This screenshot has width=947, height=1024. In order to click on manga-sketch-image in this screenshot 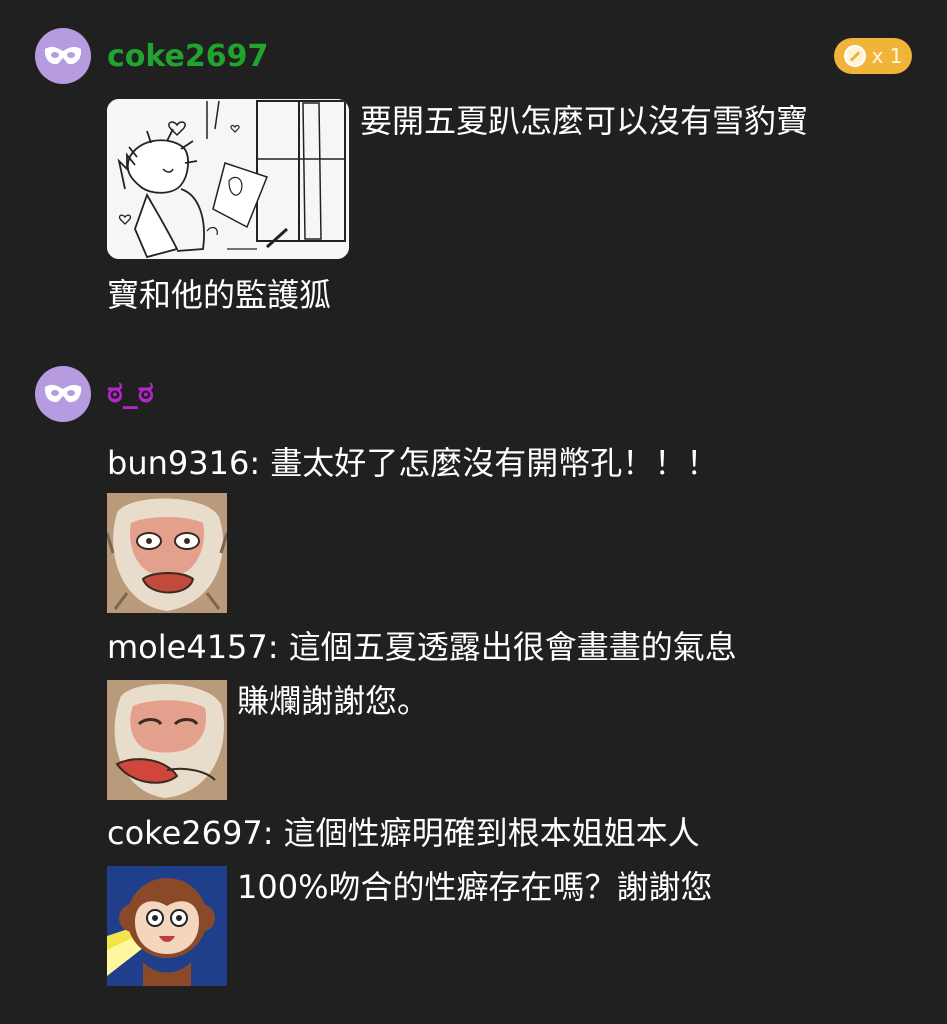, I will do `click(228, 179)`.